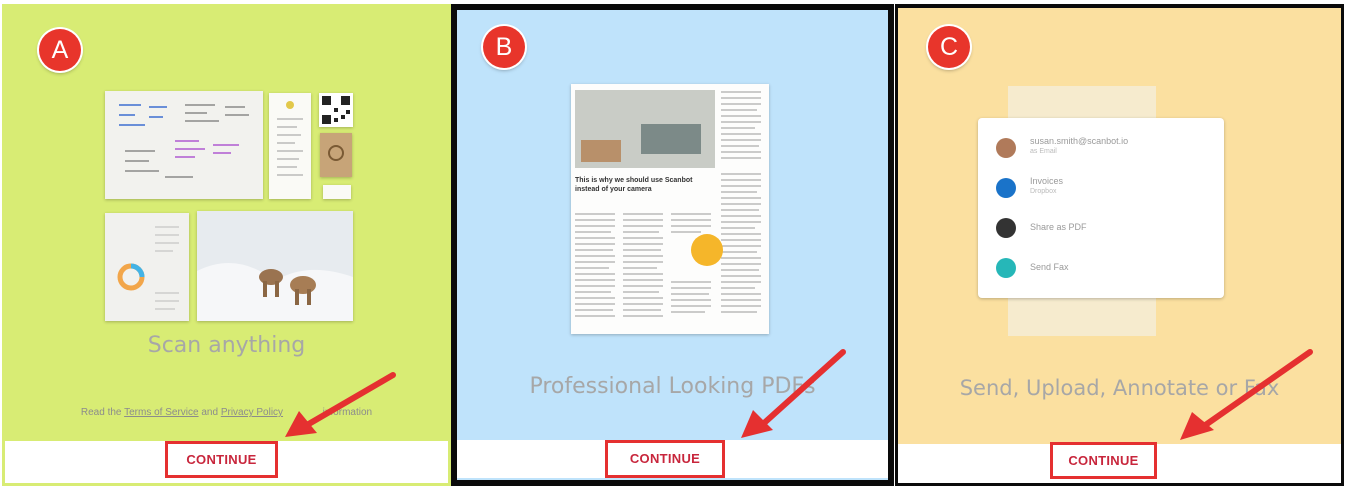  Describe the element at coordinates (1043, 151) in the screenshot. I see `share-option-sublabel: as Email` at that location.